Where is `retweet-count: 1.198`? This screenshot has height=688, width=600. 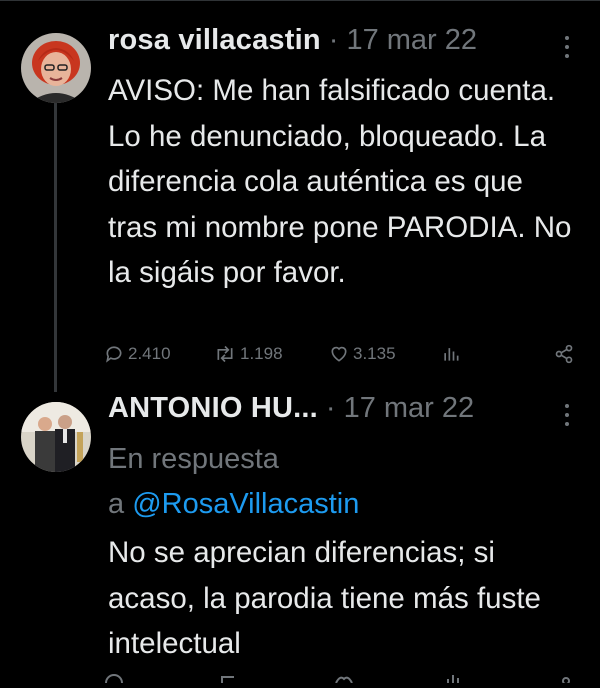
retweet-count: 1.198 is located at coordinates (261, 353).